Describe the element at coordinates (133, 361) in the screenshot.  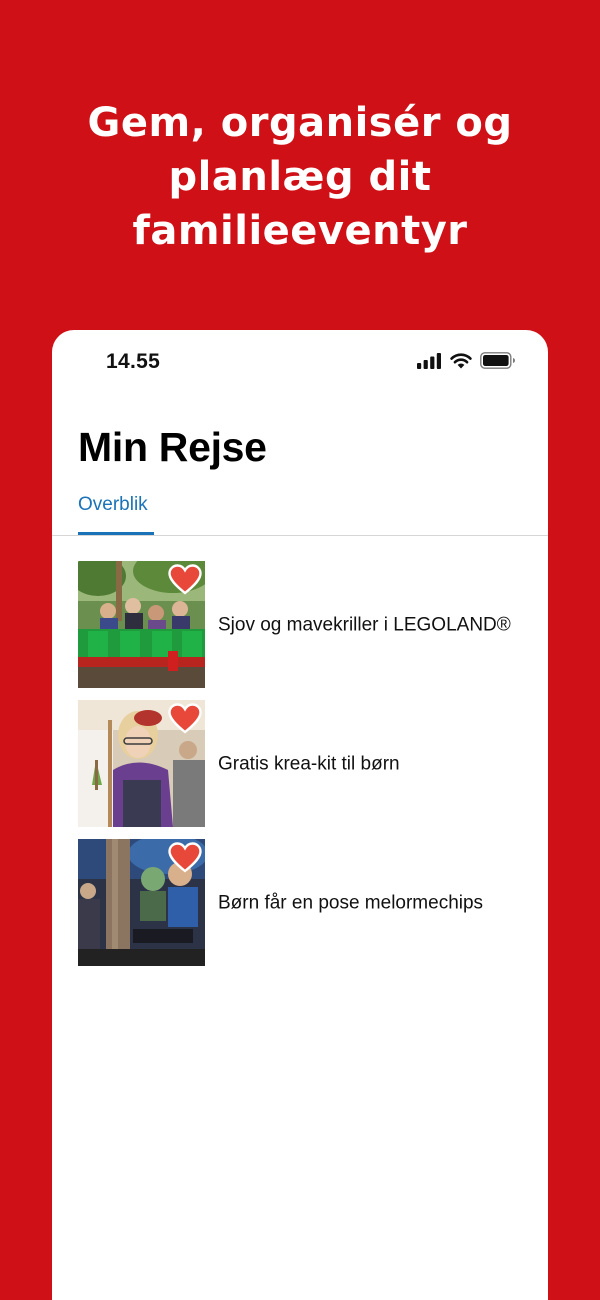
I see `status-time: 14.55` at that location.